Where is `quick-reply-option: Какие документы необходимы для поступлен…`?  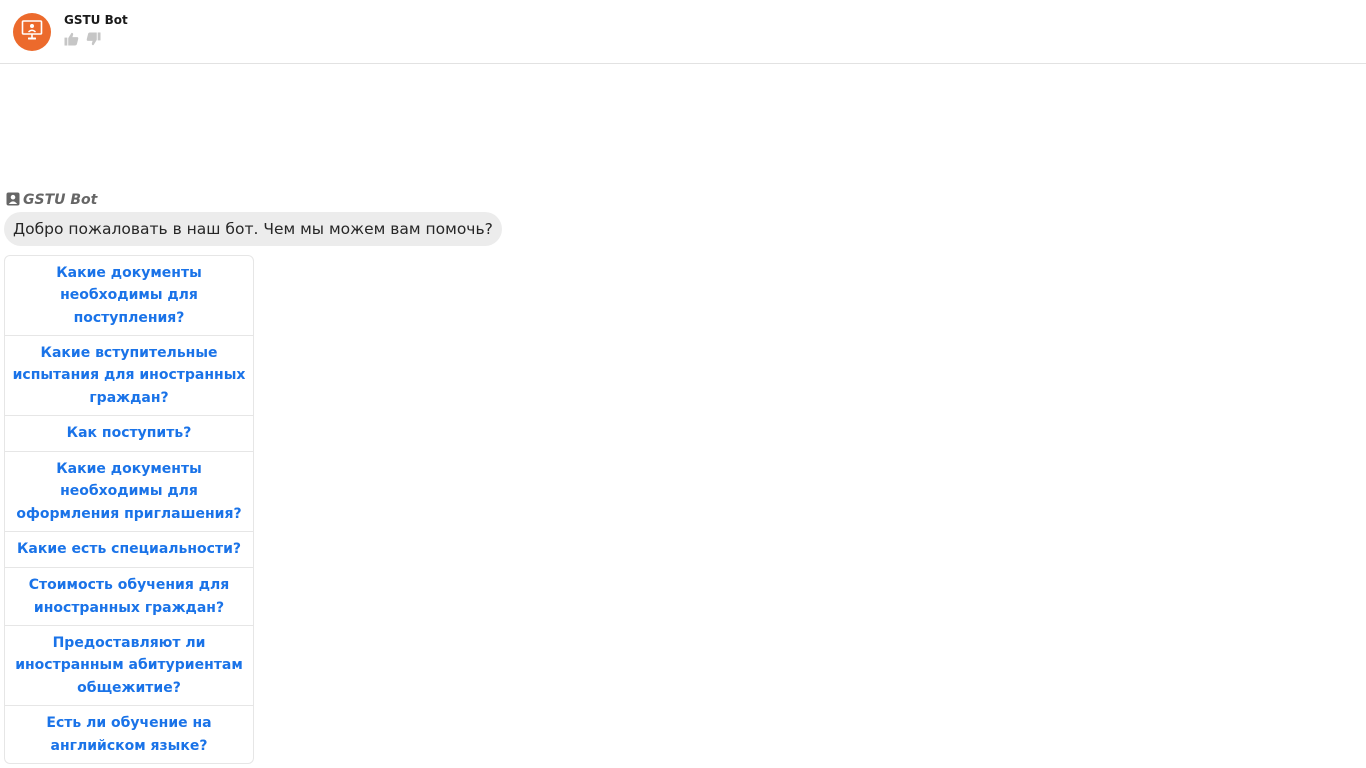 quick-reply-option: Какие документы необходимы для поступлен… is located at coordinates (129, 296).